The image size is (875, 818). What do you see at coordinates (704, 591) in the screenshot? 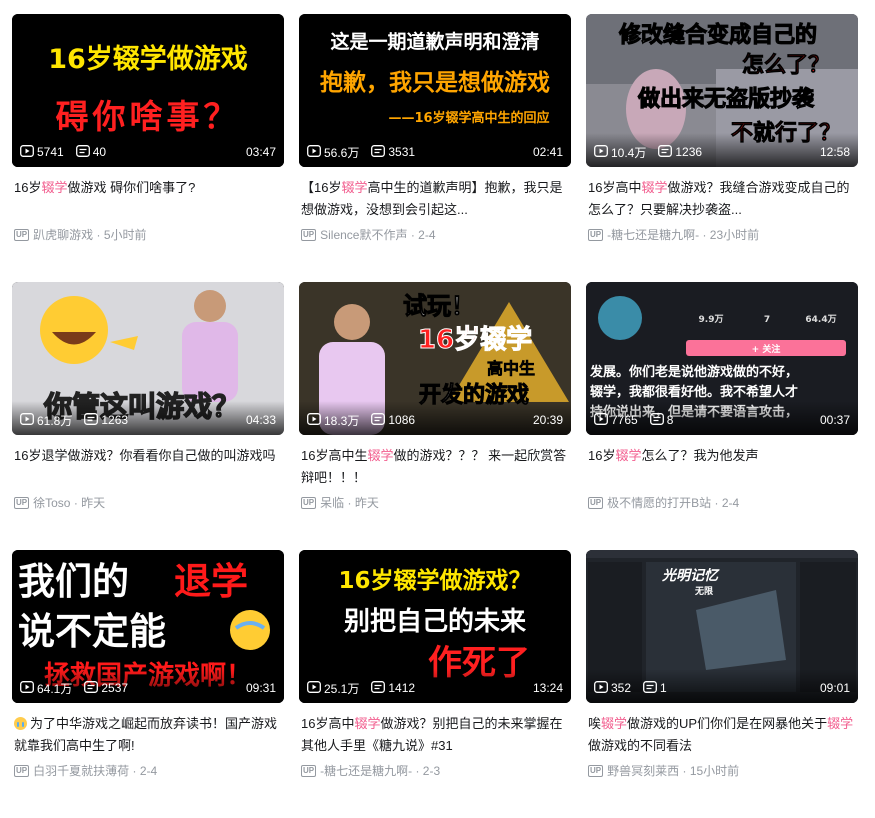
I see `thumb-headline: 无限` at bounding box center [704, 591].